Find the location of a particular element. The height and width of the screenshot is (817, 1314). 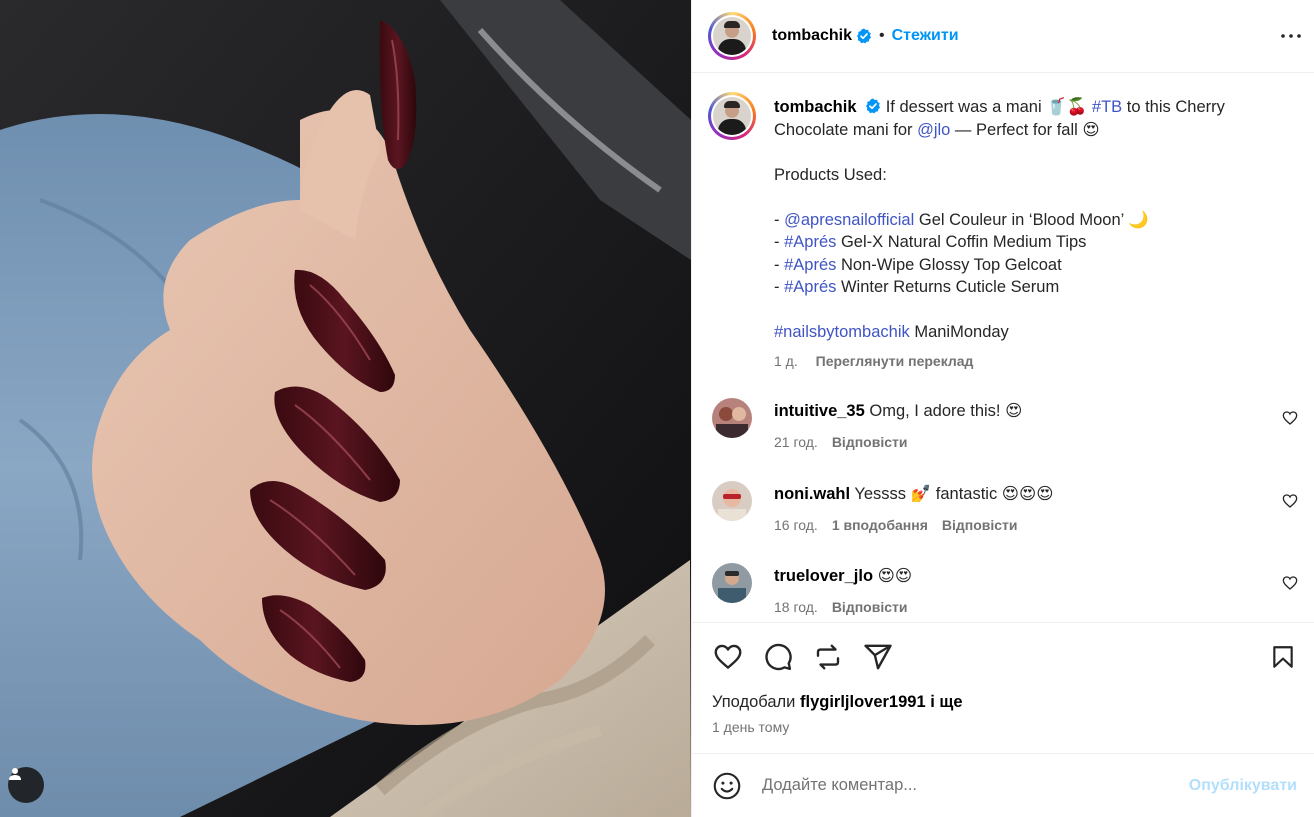

comment-icon is located at coordinates (778, 657).